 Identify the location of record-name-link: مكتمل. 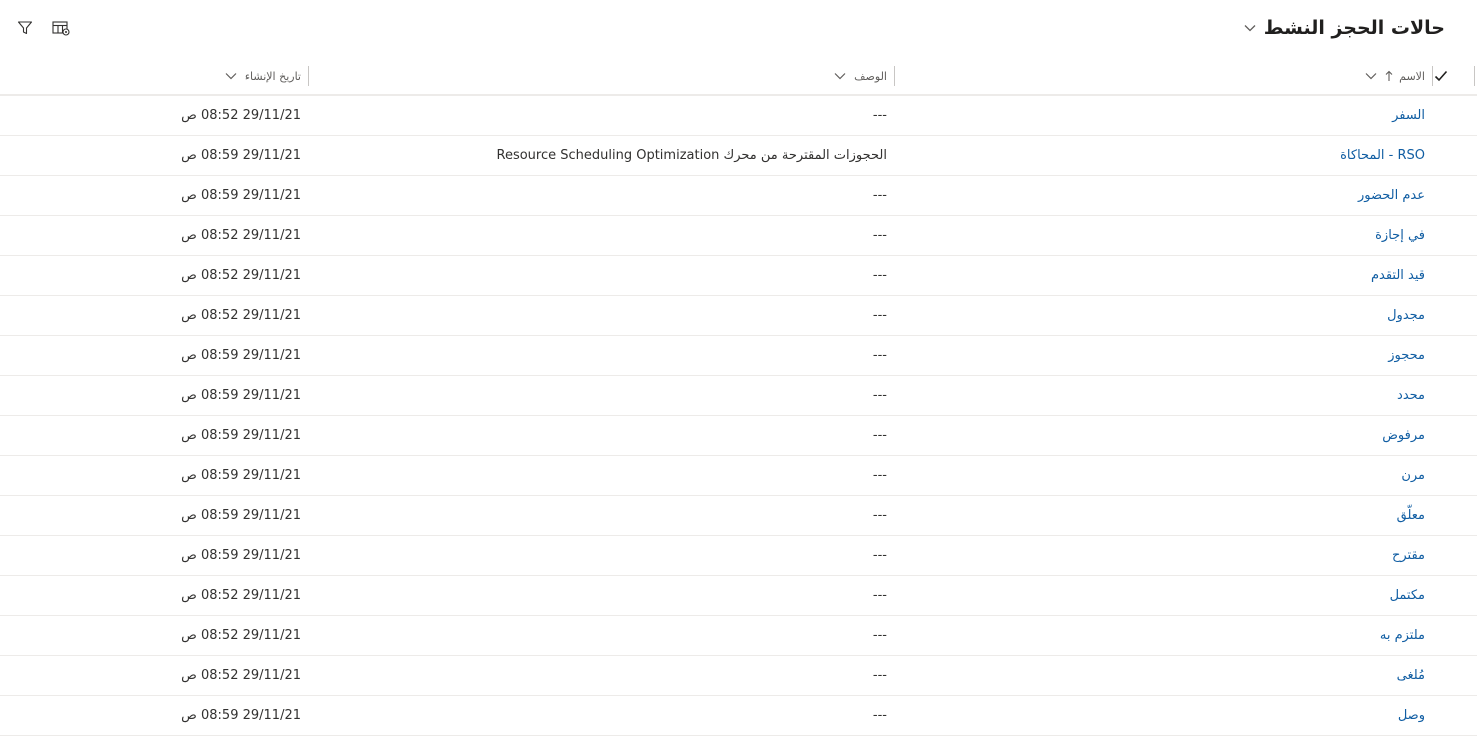
(1407, 595).